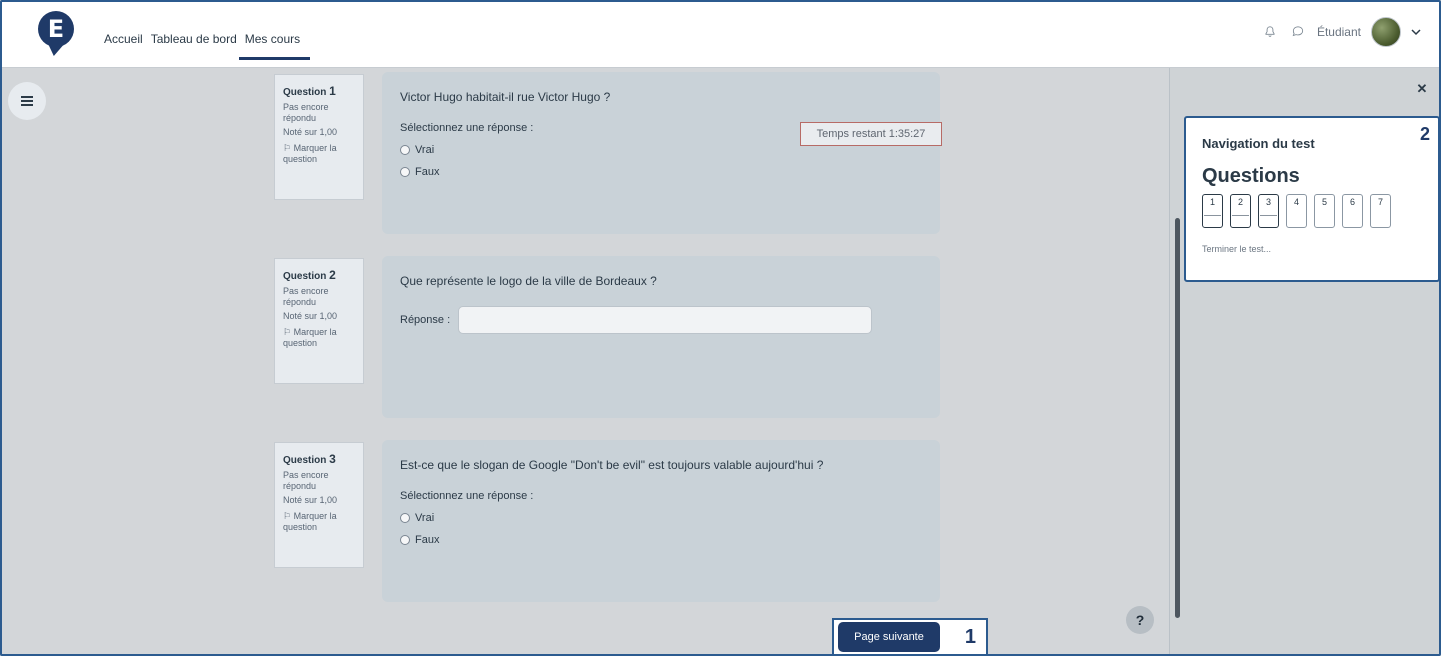 The width and height of the screenshot is (1441, 656). Describe the element at coordinates (1380, 211) in the screenshot. I see `question-nav-7: 7` at that location.